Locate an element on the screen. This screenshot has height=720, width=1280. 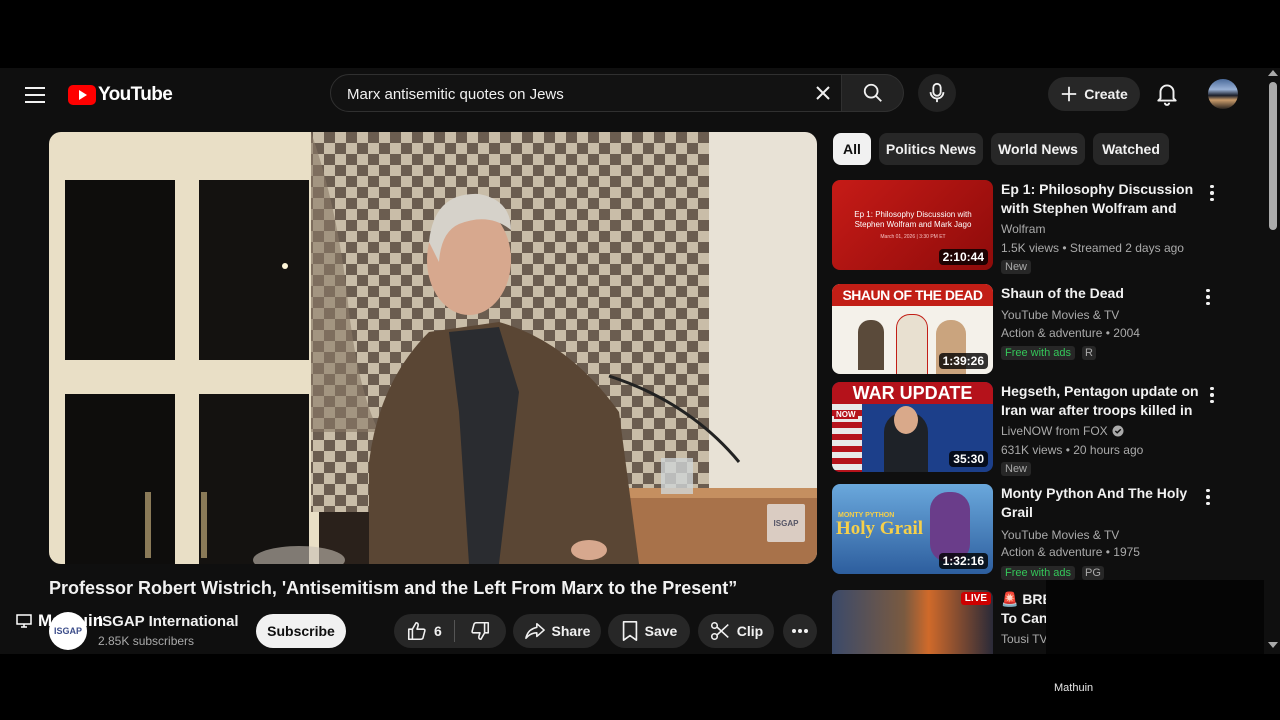
rating-badge: PG is located at coordinates (1093, 573).